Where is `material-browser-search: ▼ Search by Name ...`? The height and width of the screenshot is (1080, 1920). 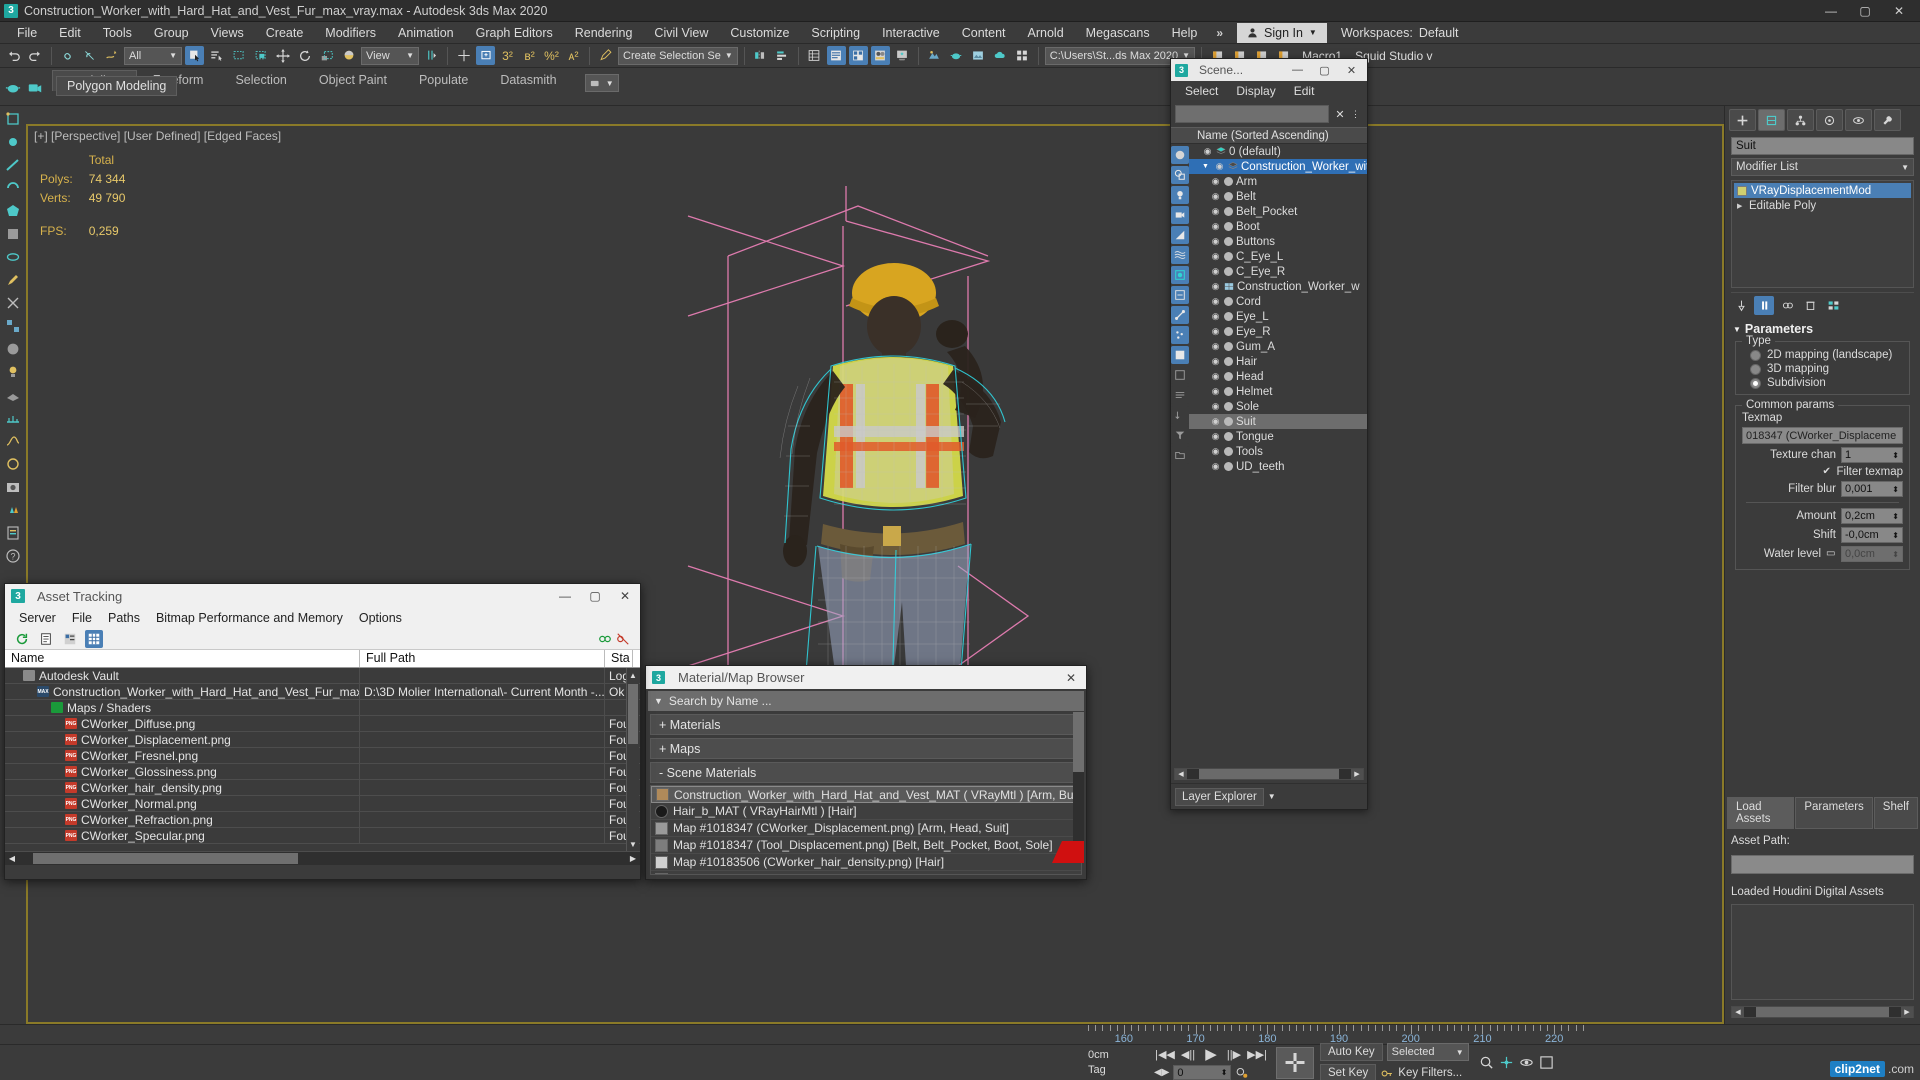
material-browser-search: ▼ Search by Name ... is located at coordinates (866, 701).